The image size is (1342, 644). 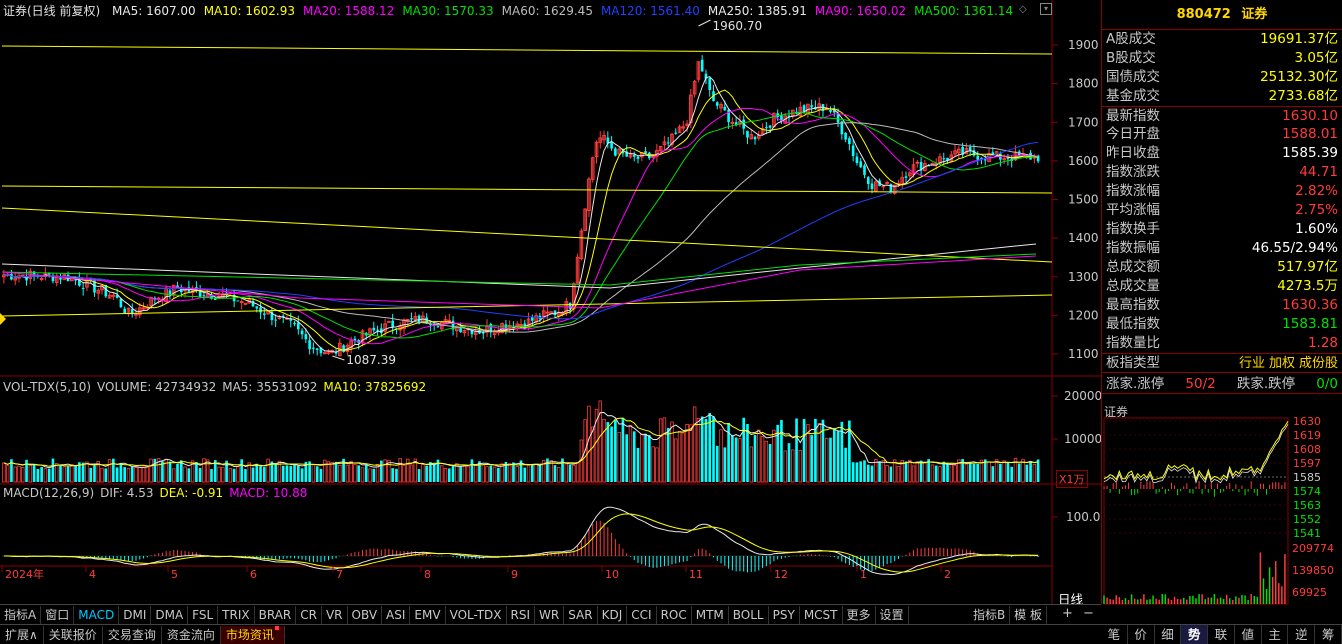 What do you see at coordinates (73, 634) in the screenshot?
I see `bottom-tab: 关联报价` at bounding box center [73, 634].